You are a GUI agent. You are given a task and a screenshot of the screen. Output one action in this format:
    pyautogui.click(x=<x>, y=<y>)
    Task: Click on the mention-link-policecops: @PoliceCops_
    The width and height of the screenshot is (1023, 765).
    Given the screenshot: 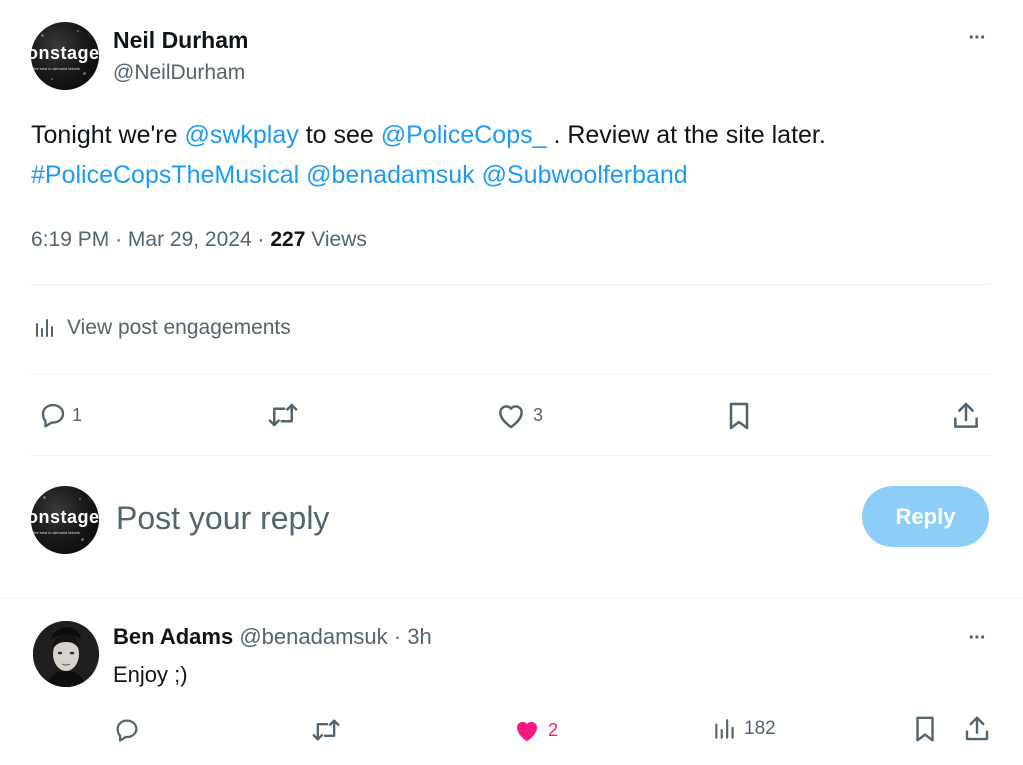 What is the action you would take?
    pyautogui.click(x=464, y=135)
    